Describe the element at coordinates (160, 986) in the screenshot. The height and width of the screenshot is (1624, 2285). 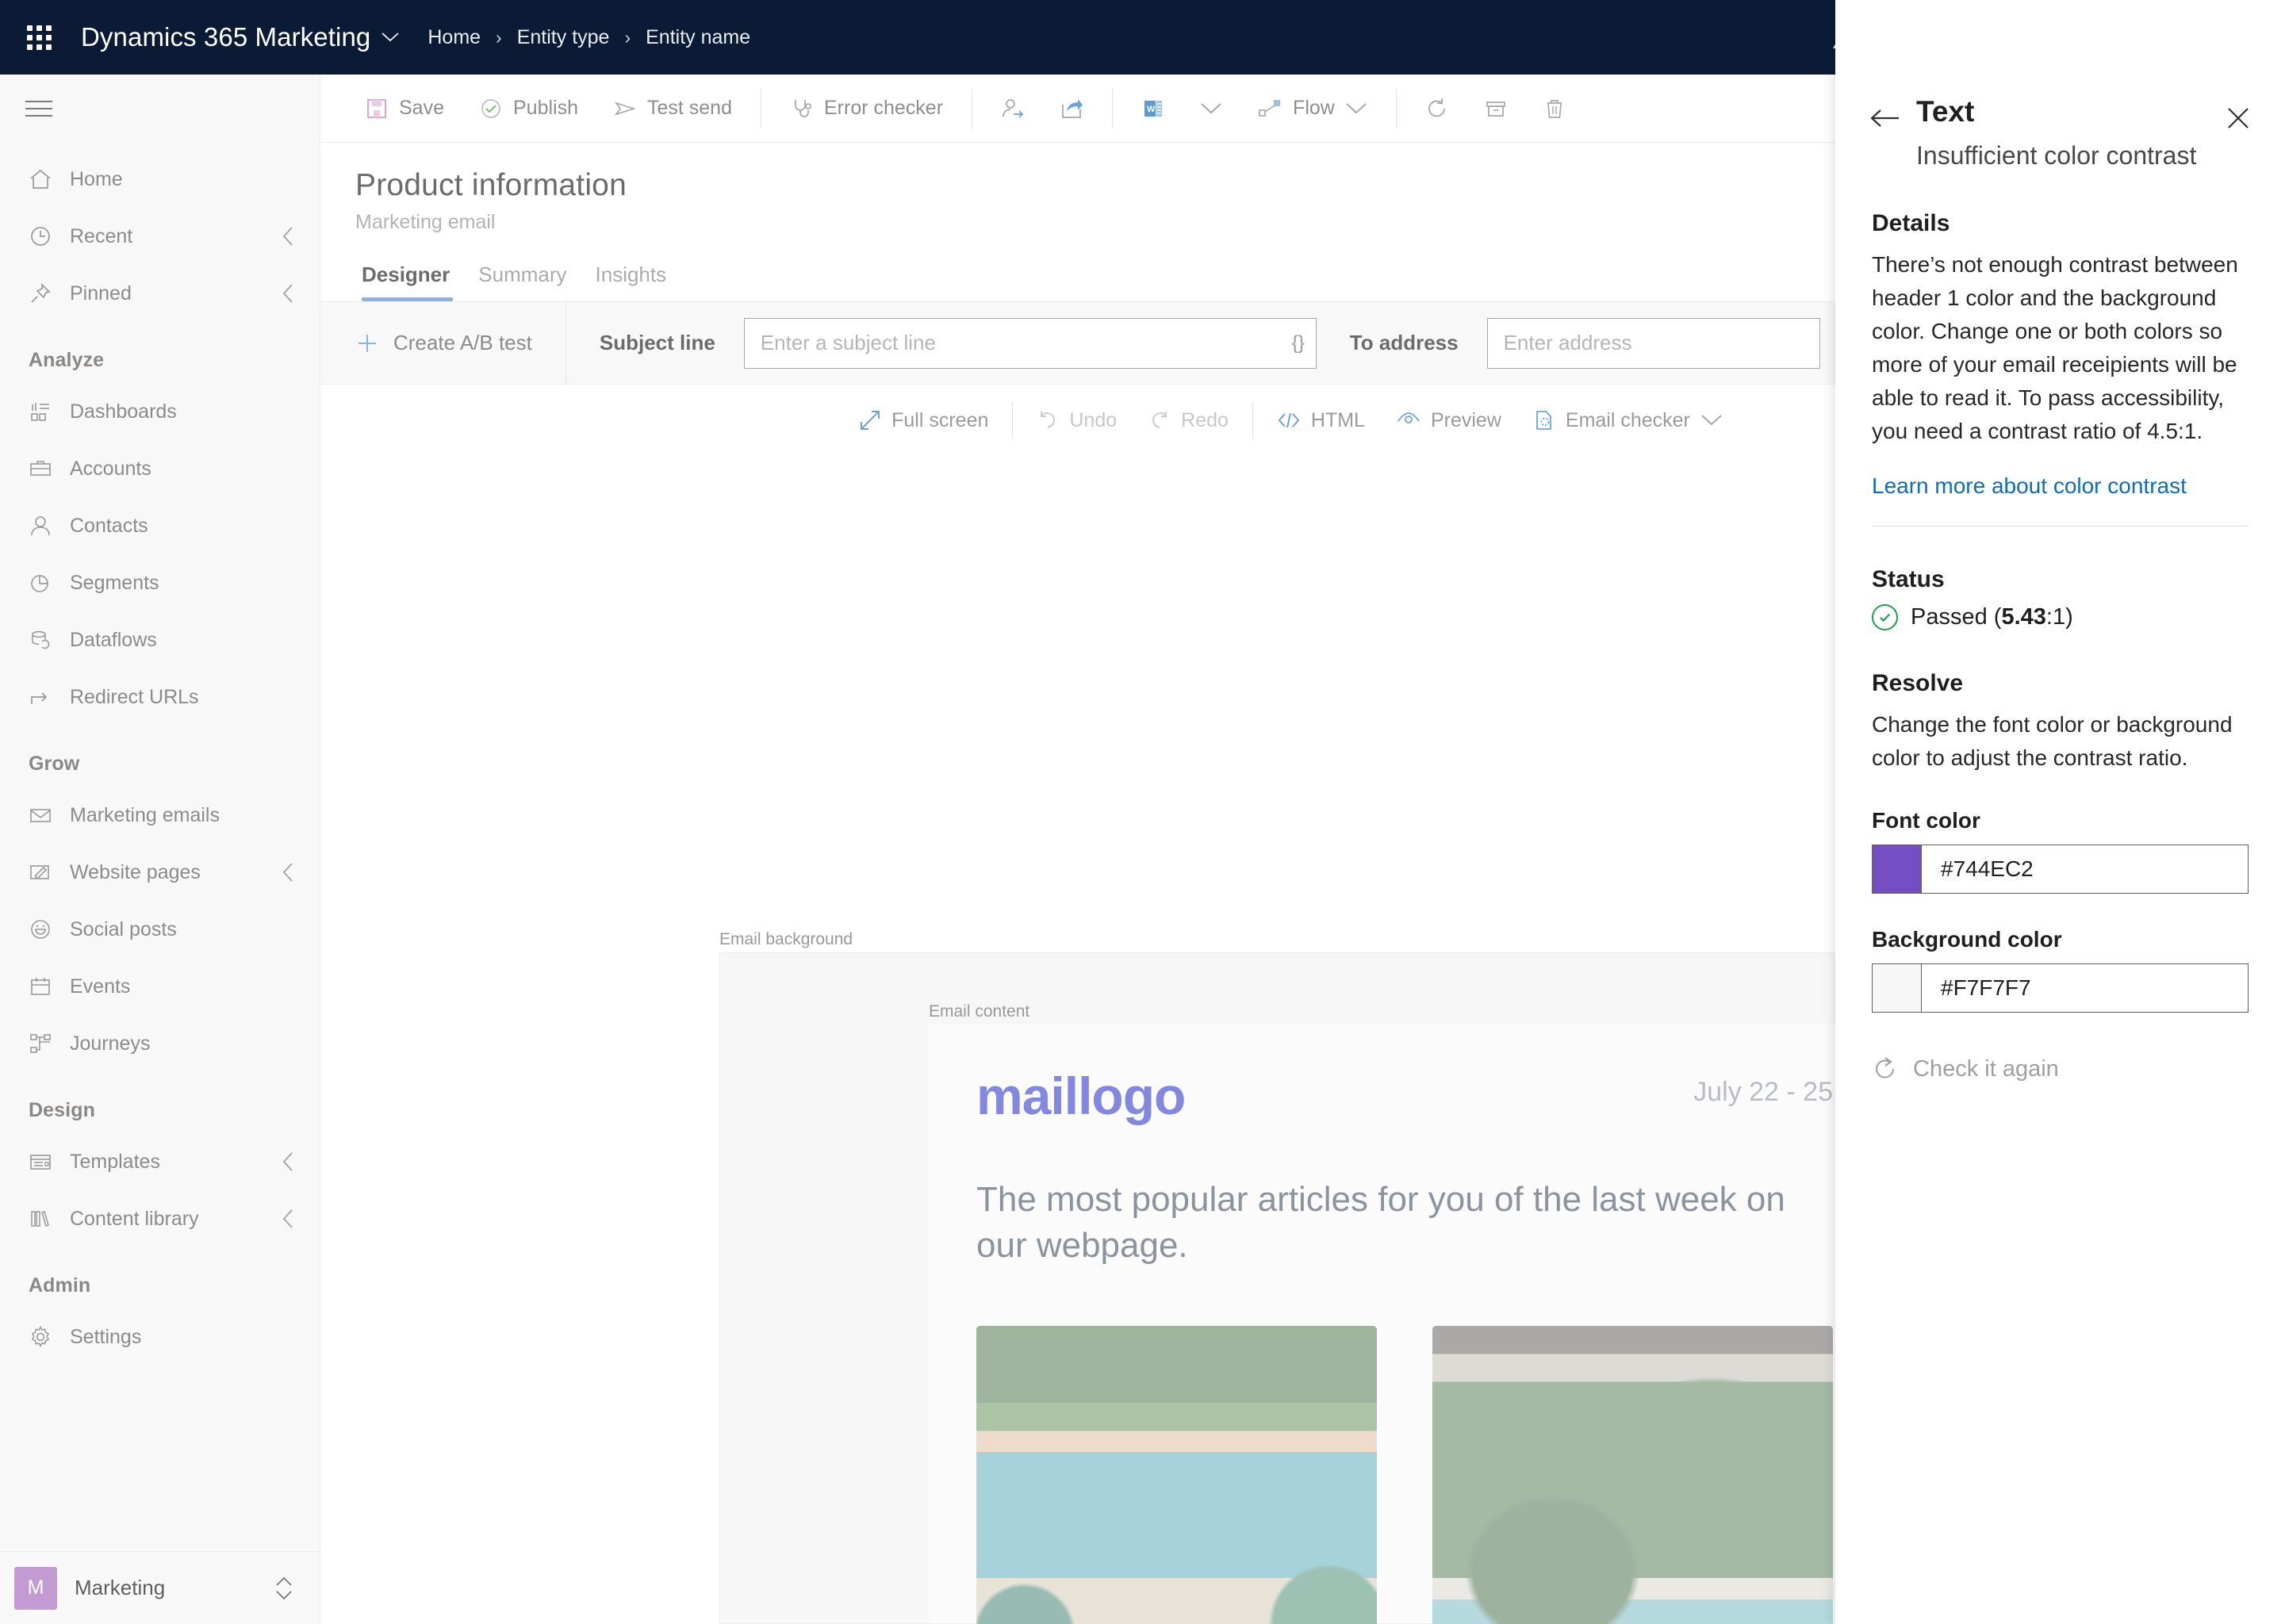
I see `sidebar-item-events: Events` at that location.